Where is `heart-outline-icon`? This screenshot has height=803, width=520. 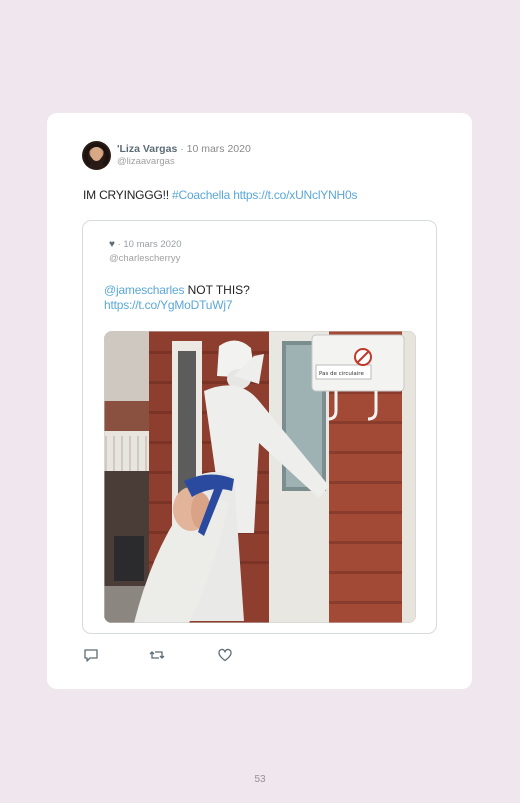 heart-outline-icon is located at coordinates (225, 655).